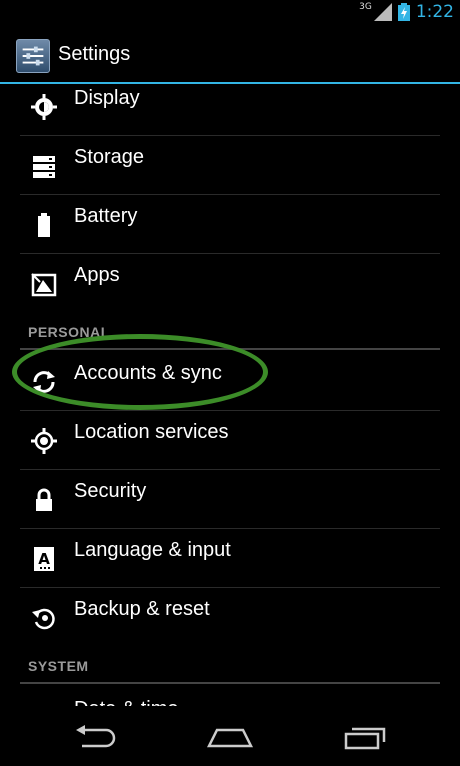 The image size is (460, 766). Describe the element at coordinates (44, 285) in the screenshot. I see `apps-icon` at that location.